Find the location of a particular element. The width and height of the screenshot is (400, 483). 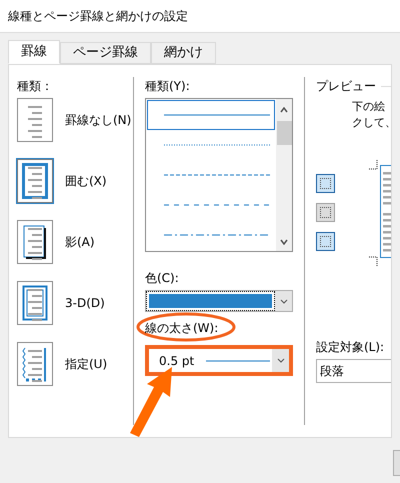

border-style-label: 指定(U) is located at coordinates (86, 364).